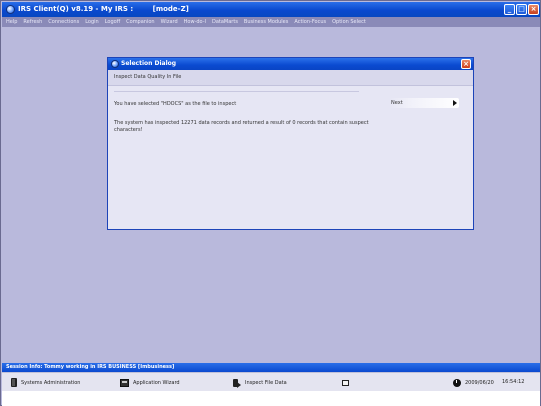 The height and width of the screenshot is (406, 541). I want to click on inspect-icon, so click(237, 383).